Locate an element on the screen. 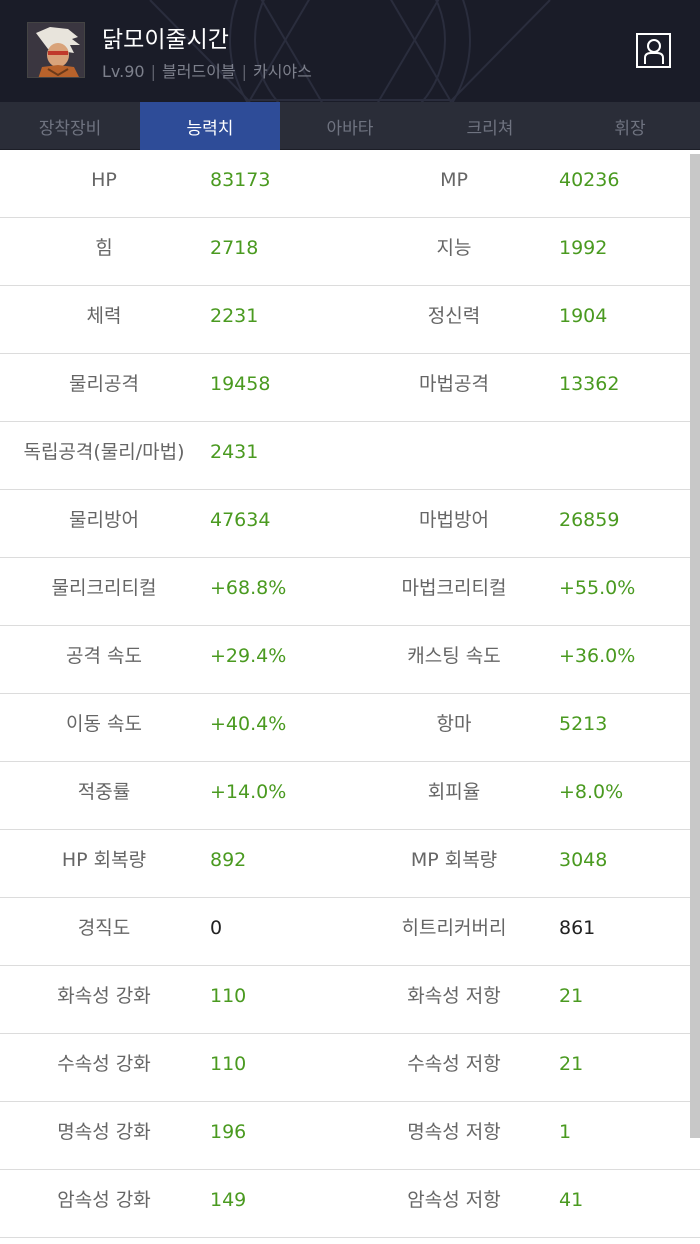  stat-label: 체력 is located at coordinates (104, 316).